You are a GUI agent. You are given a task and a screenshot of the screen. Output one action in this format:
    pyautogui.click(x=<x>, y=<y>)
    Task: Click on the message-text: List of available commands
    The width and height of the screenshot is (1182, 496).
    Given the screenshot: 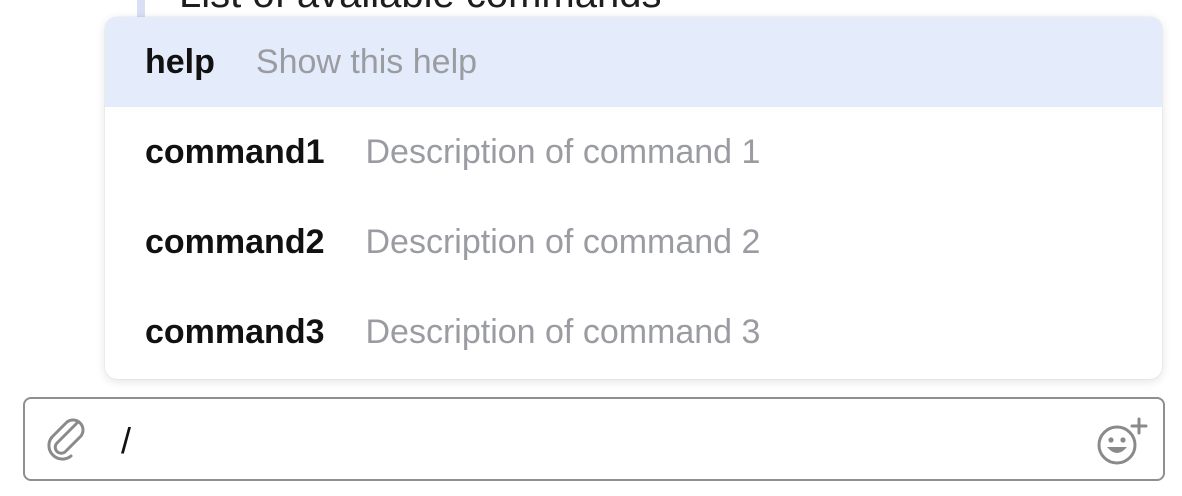 What is the action you would take?
    pyautogui.click(x=420, y=8)
    